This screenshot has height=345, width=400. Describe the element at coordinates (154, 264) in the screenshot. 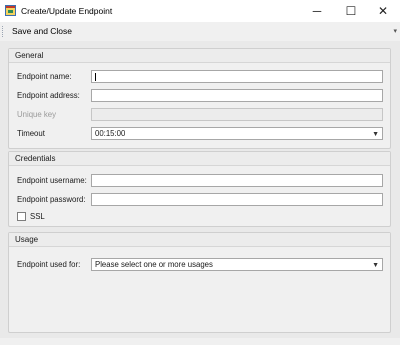

I see `endpoint-used-for-value: Please select one or more usages` at that location.